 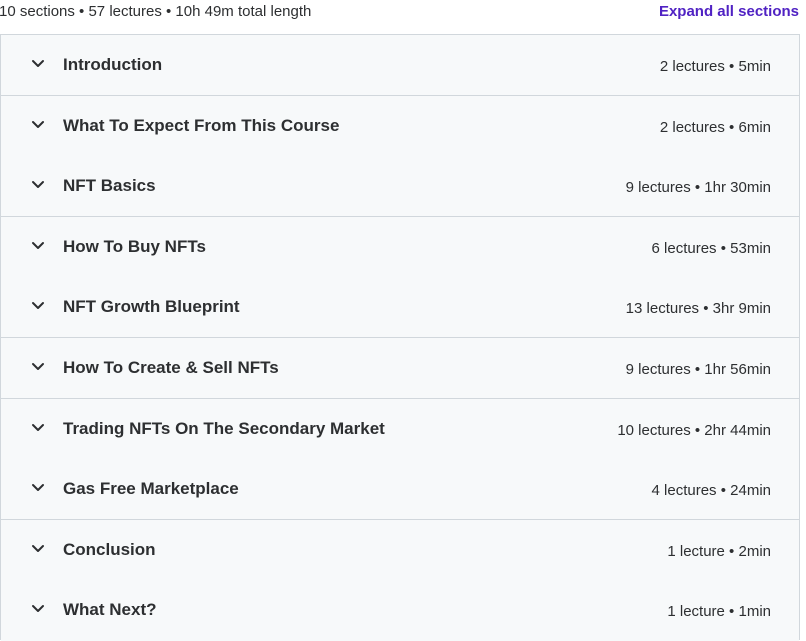 What do you see at coordinates (729, 11) in the screenshot?
I see `expand-all-sections-button: Expand all sections` at bounding box center [729, 11].